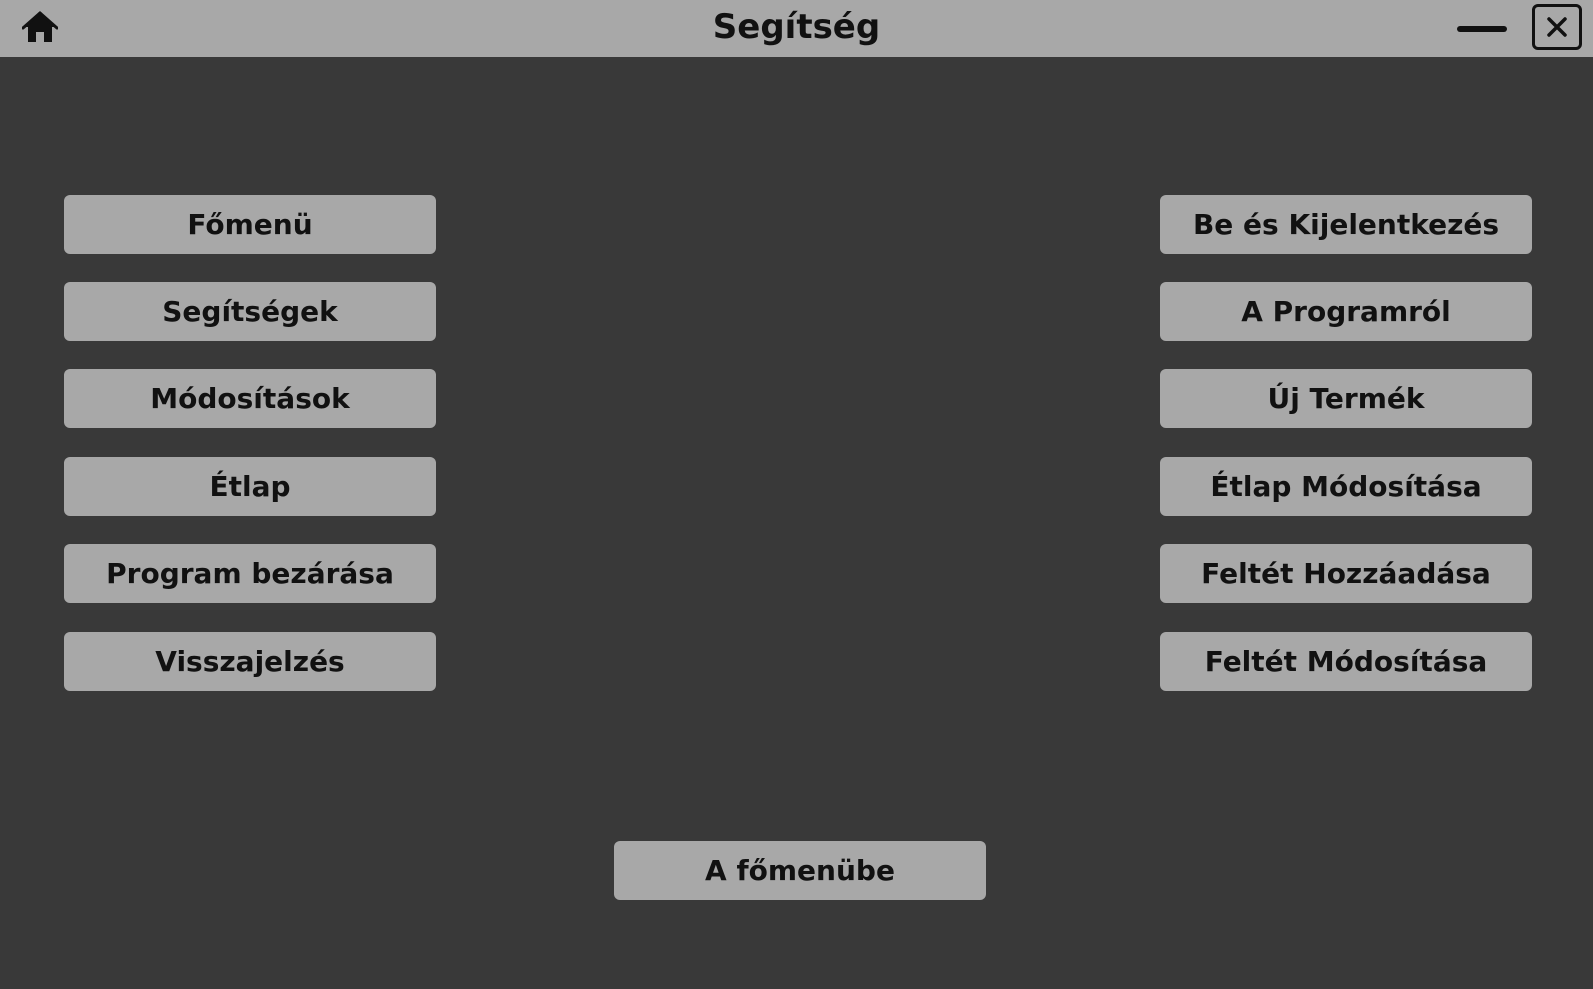  I want to click on close-icon, so click(1557, 27).